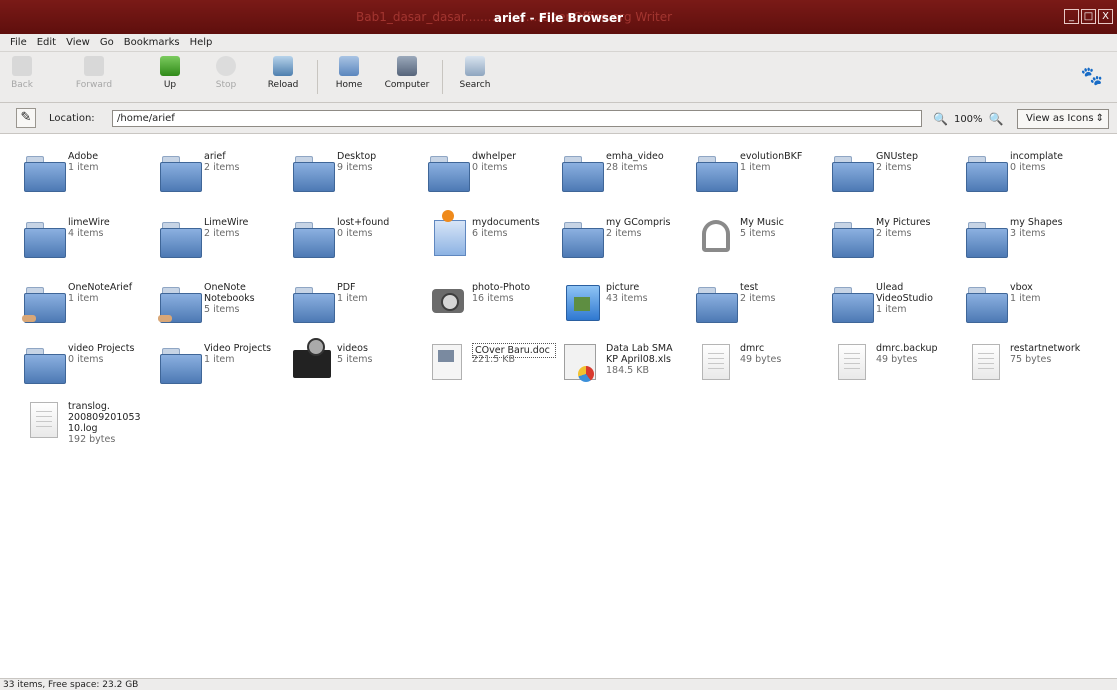 The image size is (1117, 691). What do you see at coordinates (360, 180) in the screenshot?
I see `file-item-desktop: Desktop 9 items` at bounding box center [360, 180].